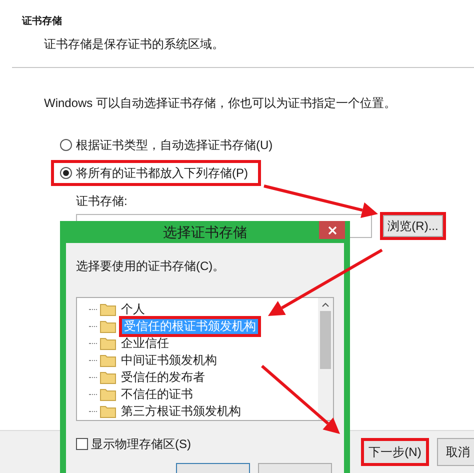 The image size is (474, 473). What do you see at coordinates (157, 394) in the screenshot?
I see `tree-item: 不信任的证书` at bounding box center [157, 394].